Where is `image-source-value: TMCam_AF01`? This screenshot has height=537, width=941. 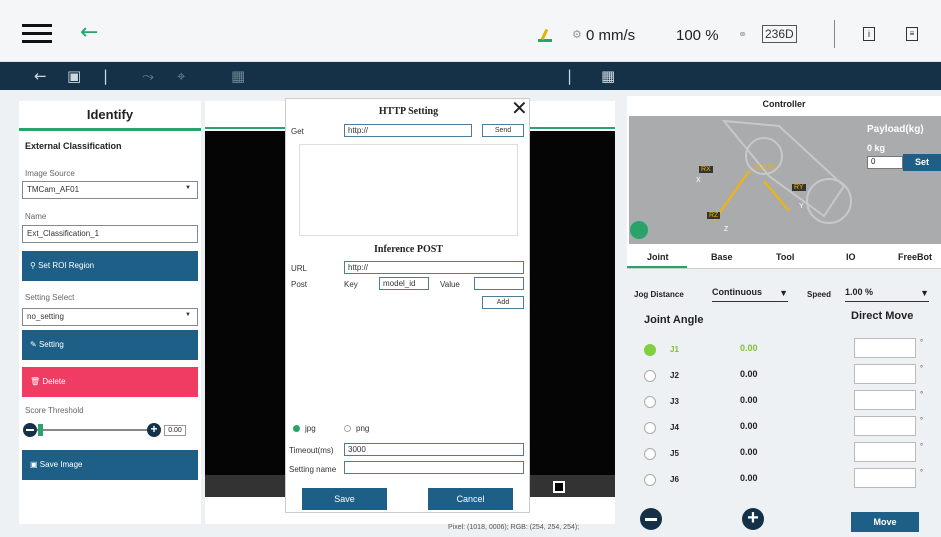
image-source-value: TMCam_AF01 is located at coordinates (53, 189).